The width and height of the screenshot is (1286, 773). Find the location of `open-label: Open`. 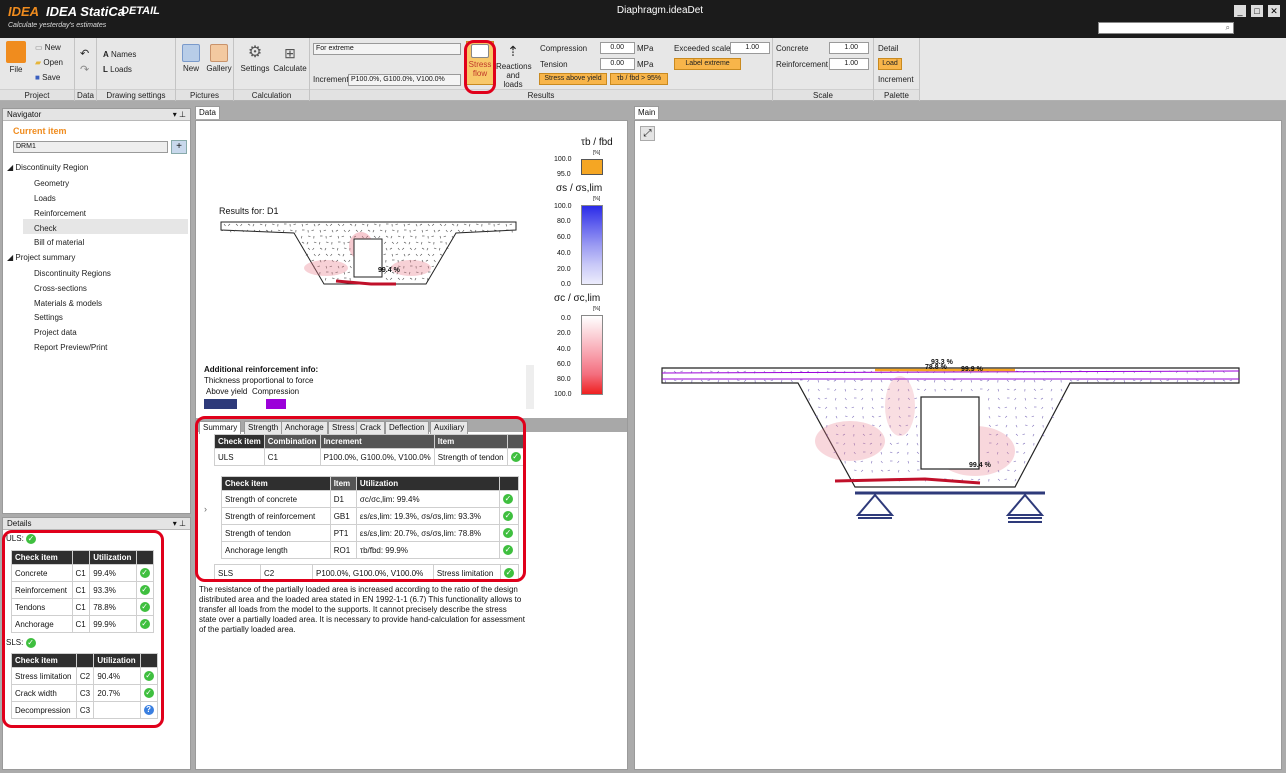

open-label: Open is located at coordinates (53, 62).